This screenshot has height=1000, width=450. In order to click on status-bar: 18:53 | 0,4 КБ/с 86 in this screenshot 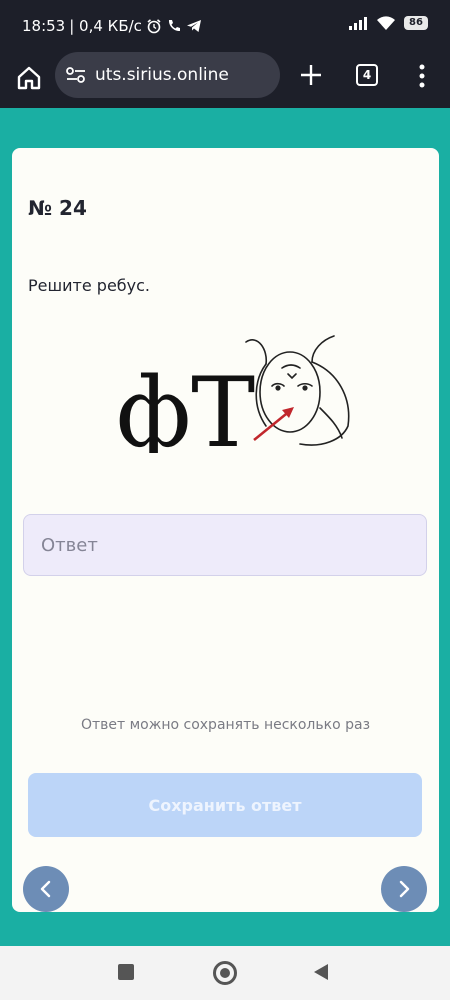, I will do `click(225, 26)`.